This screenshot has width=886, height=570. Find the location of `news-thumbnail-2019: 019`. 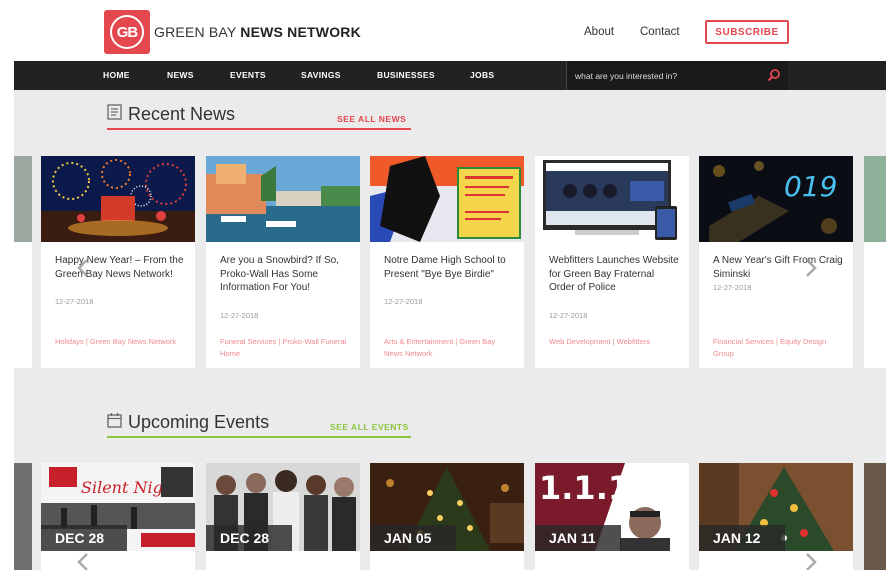

news-thumbnail-2019: 019 is located at coordinates (776, 199).